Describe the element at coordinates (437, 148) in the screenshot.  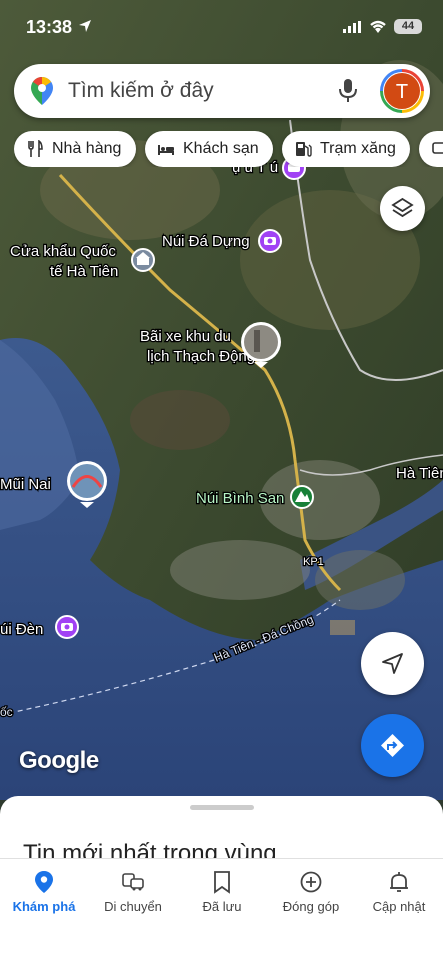
I see `more-category-icon` at that location.